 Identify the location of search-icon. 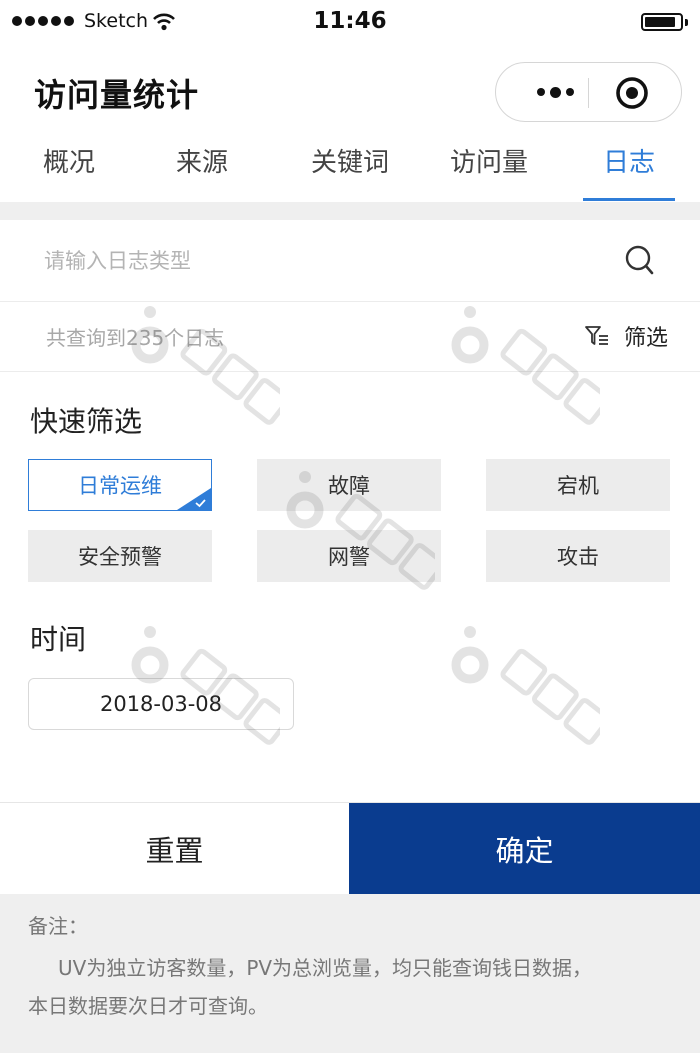
(639, 260).